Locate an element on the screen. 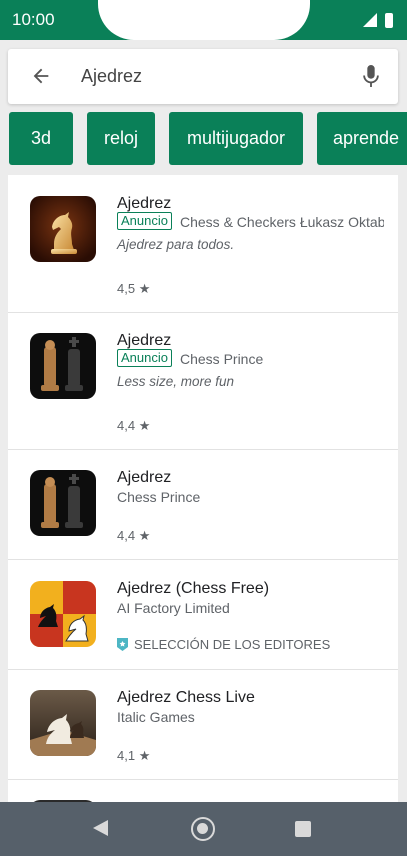  filter-chips: 3d reloj multijugador aprende is located at coordinates (203, 139).